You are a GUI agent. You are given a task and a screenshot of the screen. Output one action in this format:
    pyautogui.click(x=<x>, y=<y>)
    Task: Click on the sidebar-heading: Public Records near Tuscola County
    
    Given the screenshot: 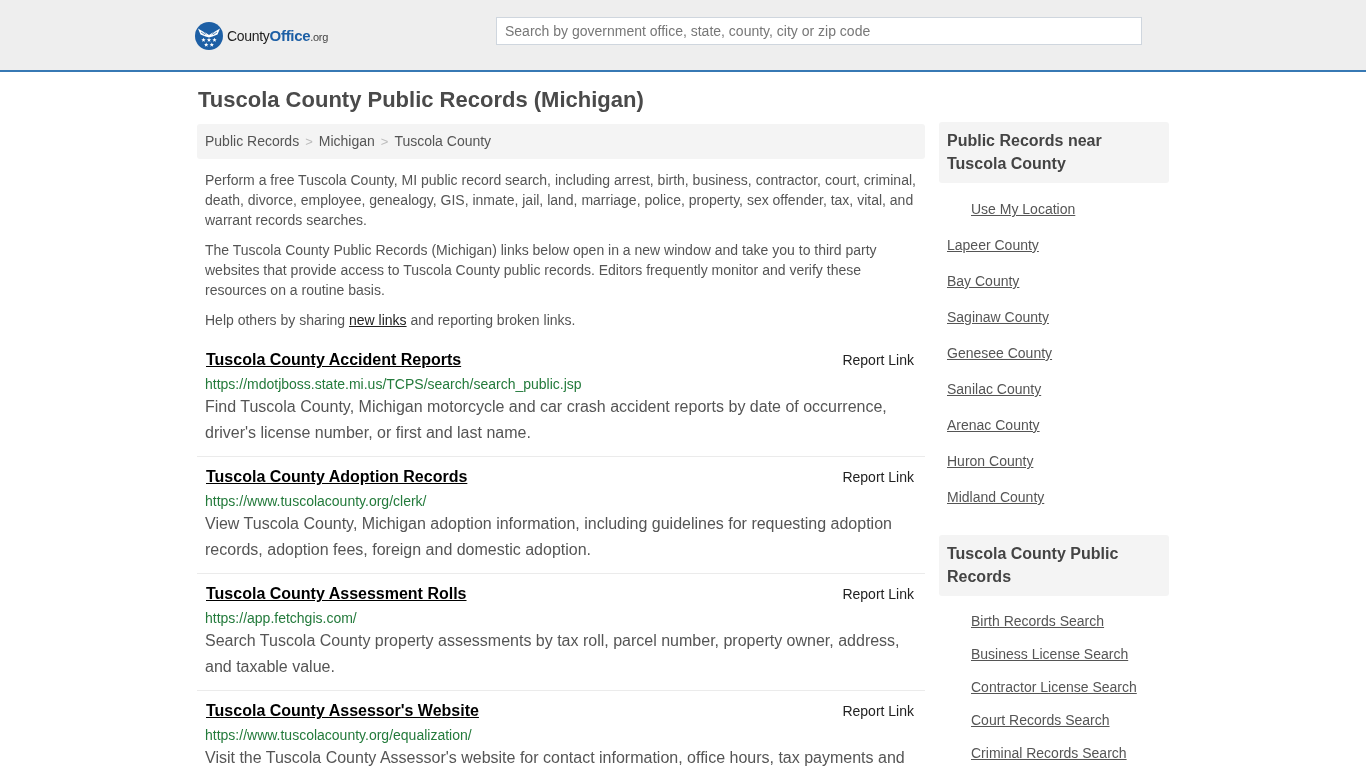 What is the action you would take?
    pyautogui.click(x=1054, y=152)
    